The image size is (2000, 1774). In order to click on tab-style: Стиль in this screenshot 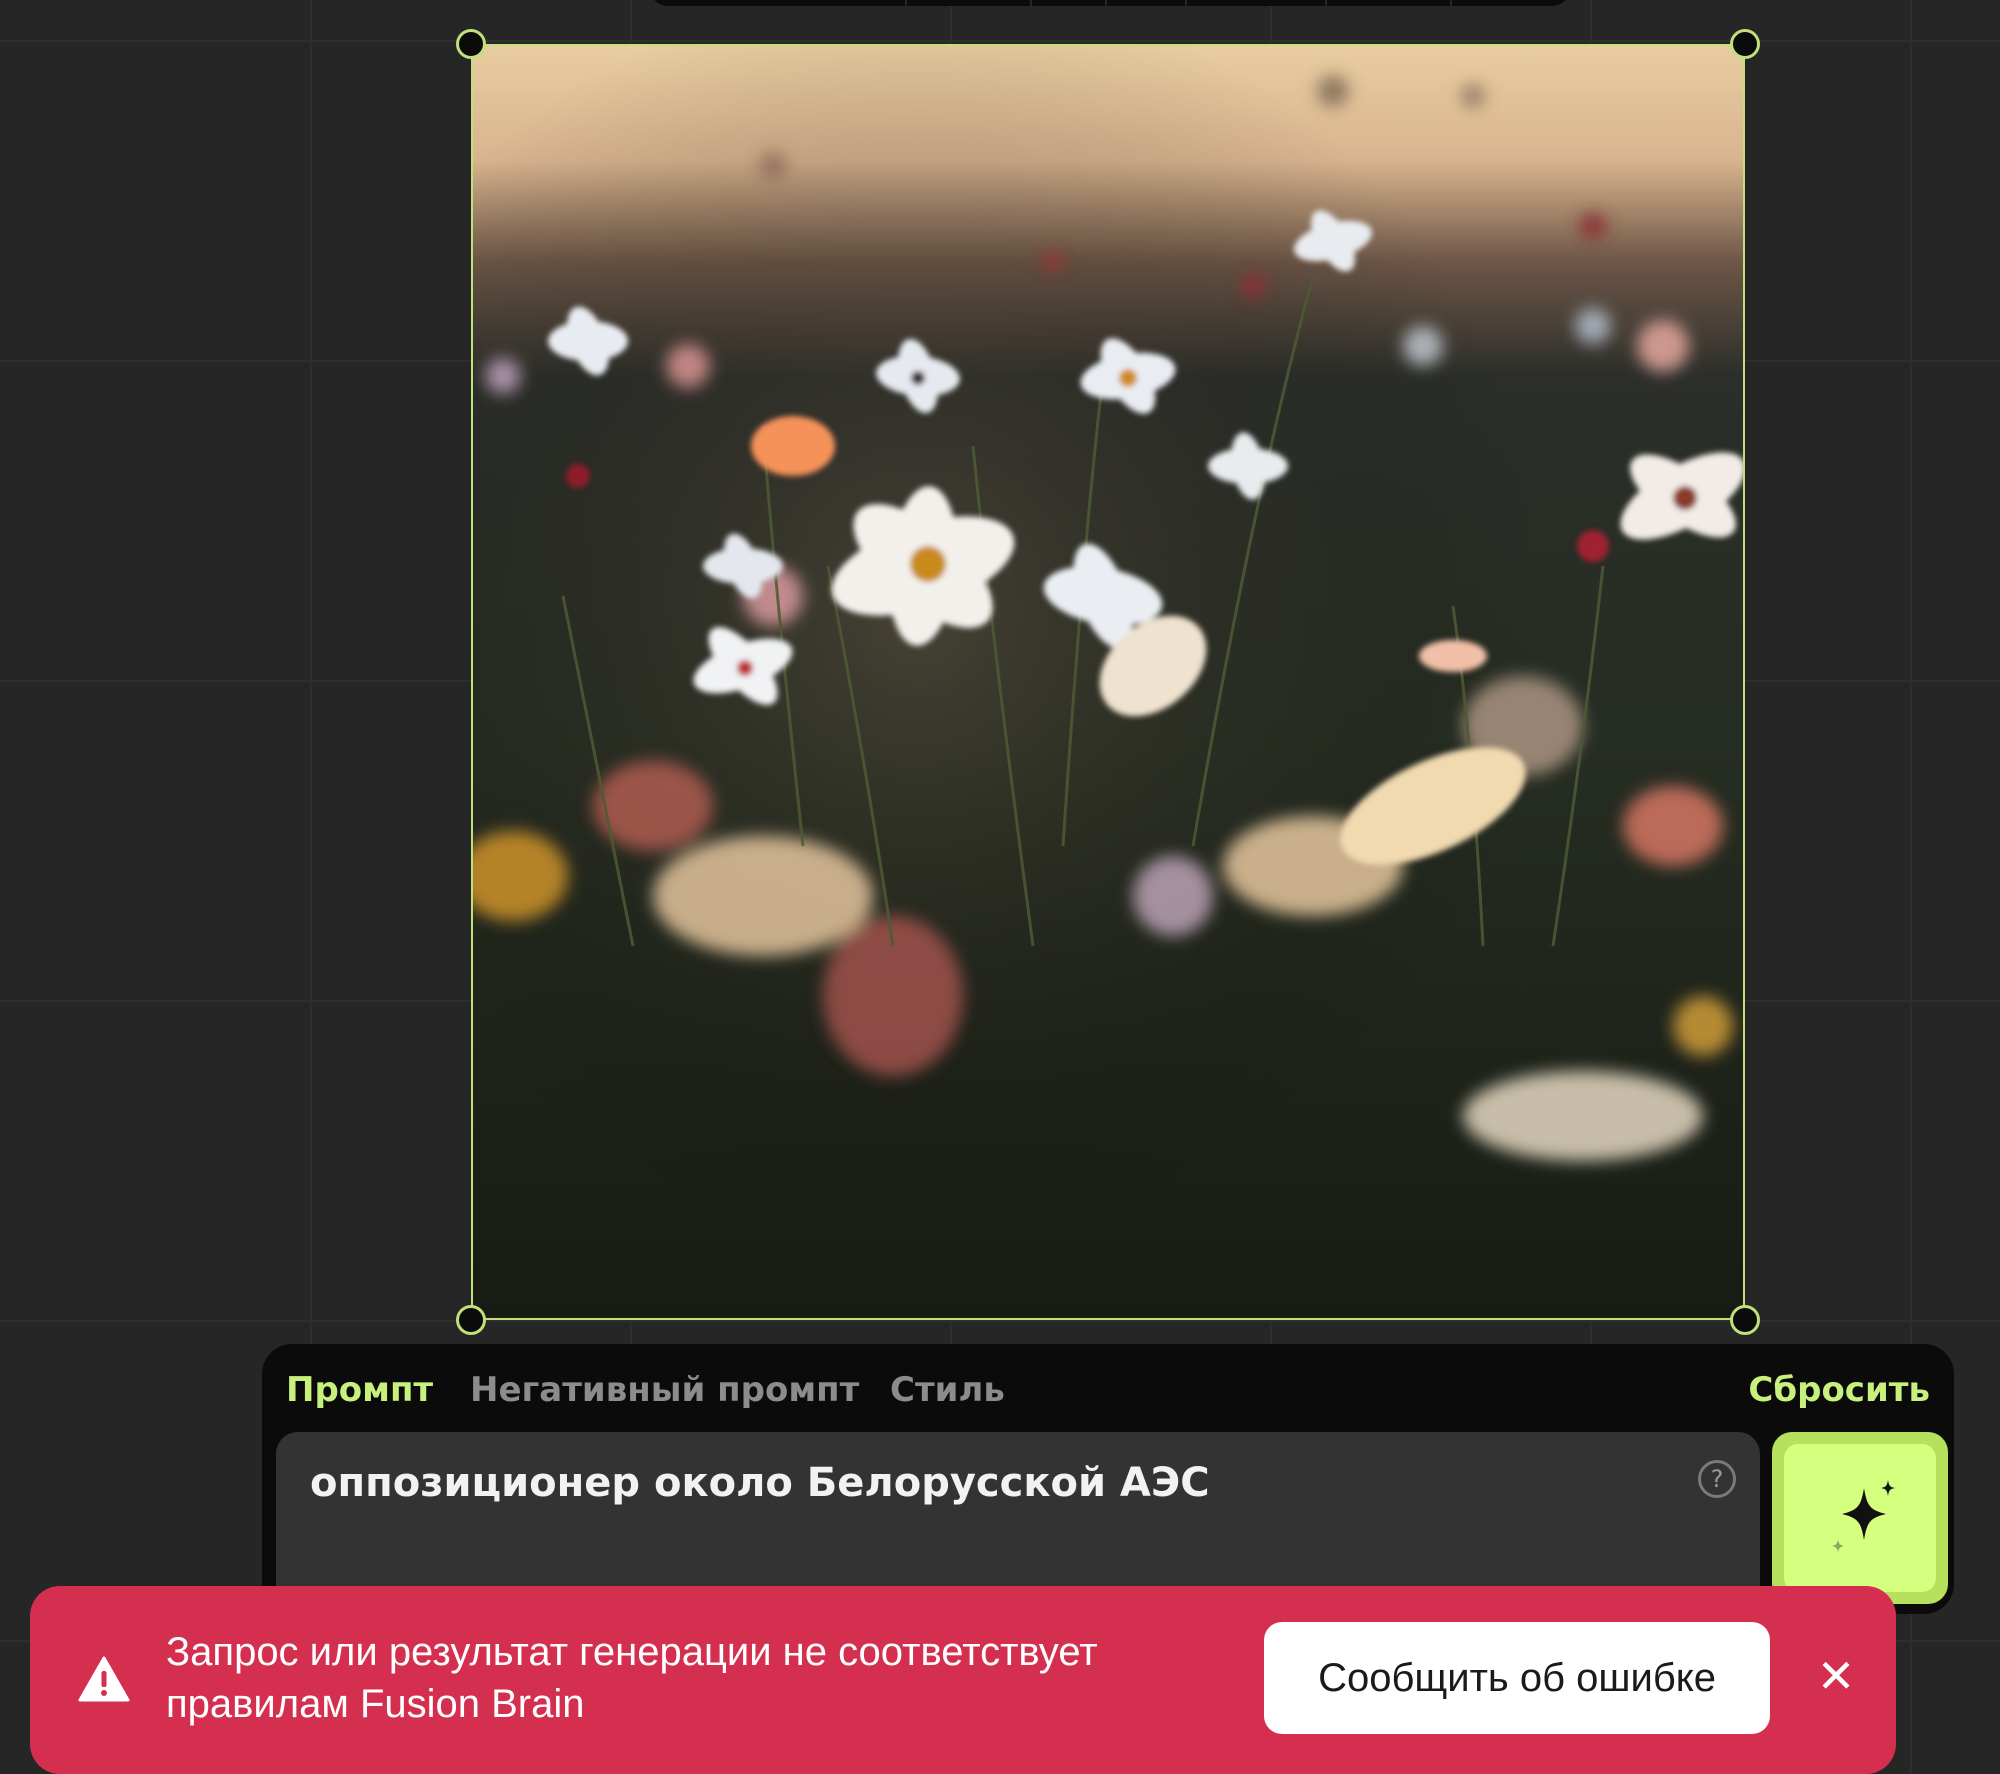, I will do `click(947, 1390)`.